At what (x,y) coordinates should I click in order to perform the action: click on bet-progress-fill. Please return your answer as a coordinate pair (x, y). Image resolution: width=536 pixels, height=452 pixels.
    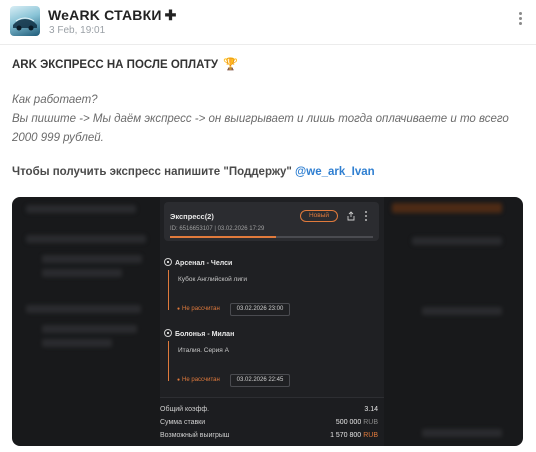
    Looking at the image, I should click on (223, 237).